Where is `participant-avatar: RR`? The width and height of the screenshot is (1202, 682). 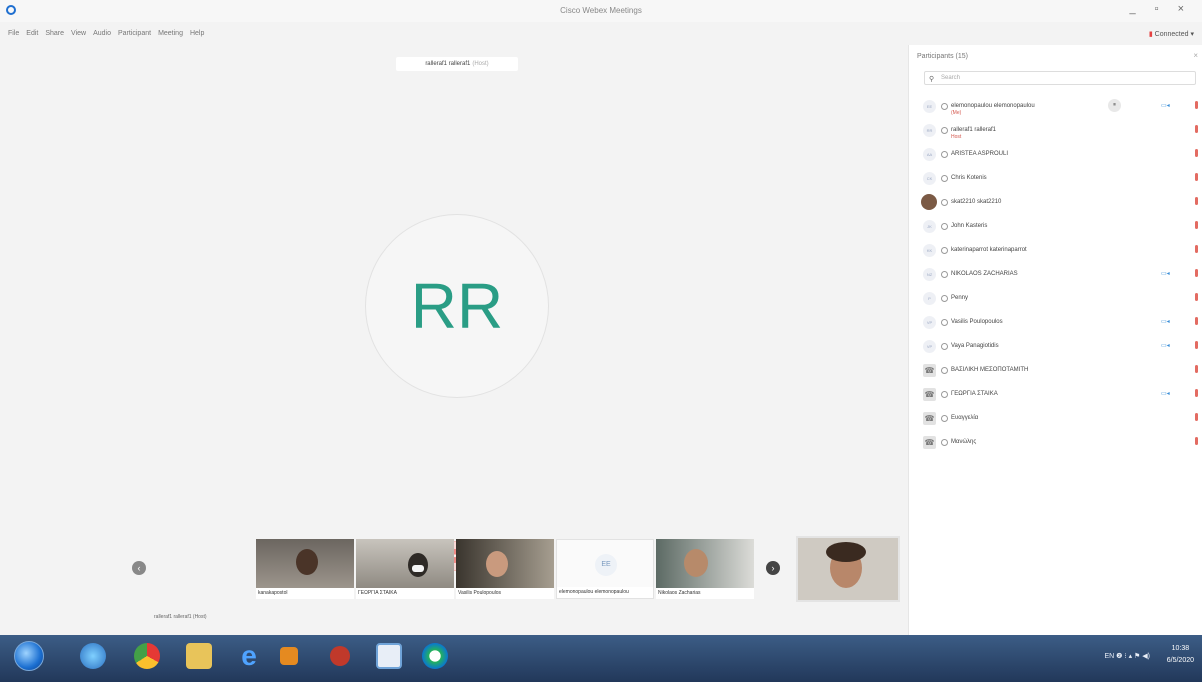 participant-avatar: RR is located at coordinates (929, 130).